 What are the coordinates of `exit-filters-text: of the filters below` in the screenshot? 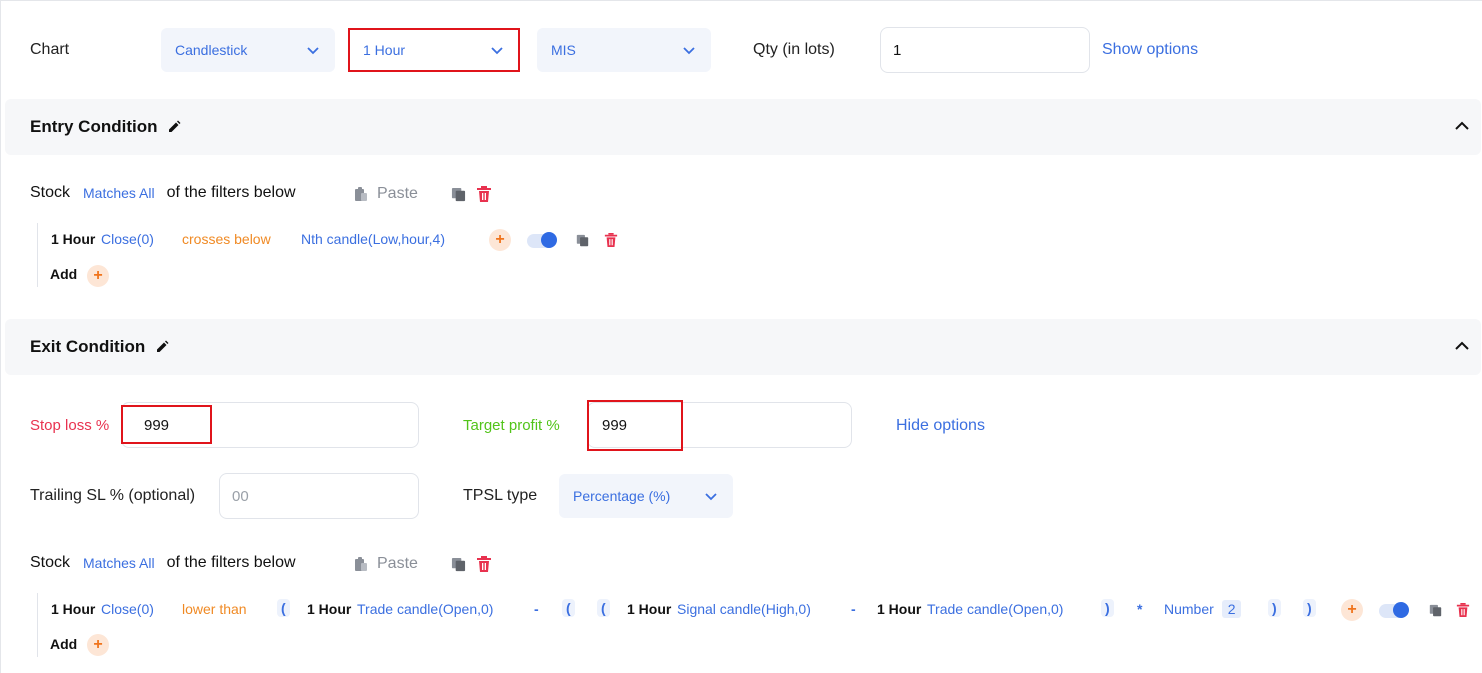 It's located at (231, 562).